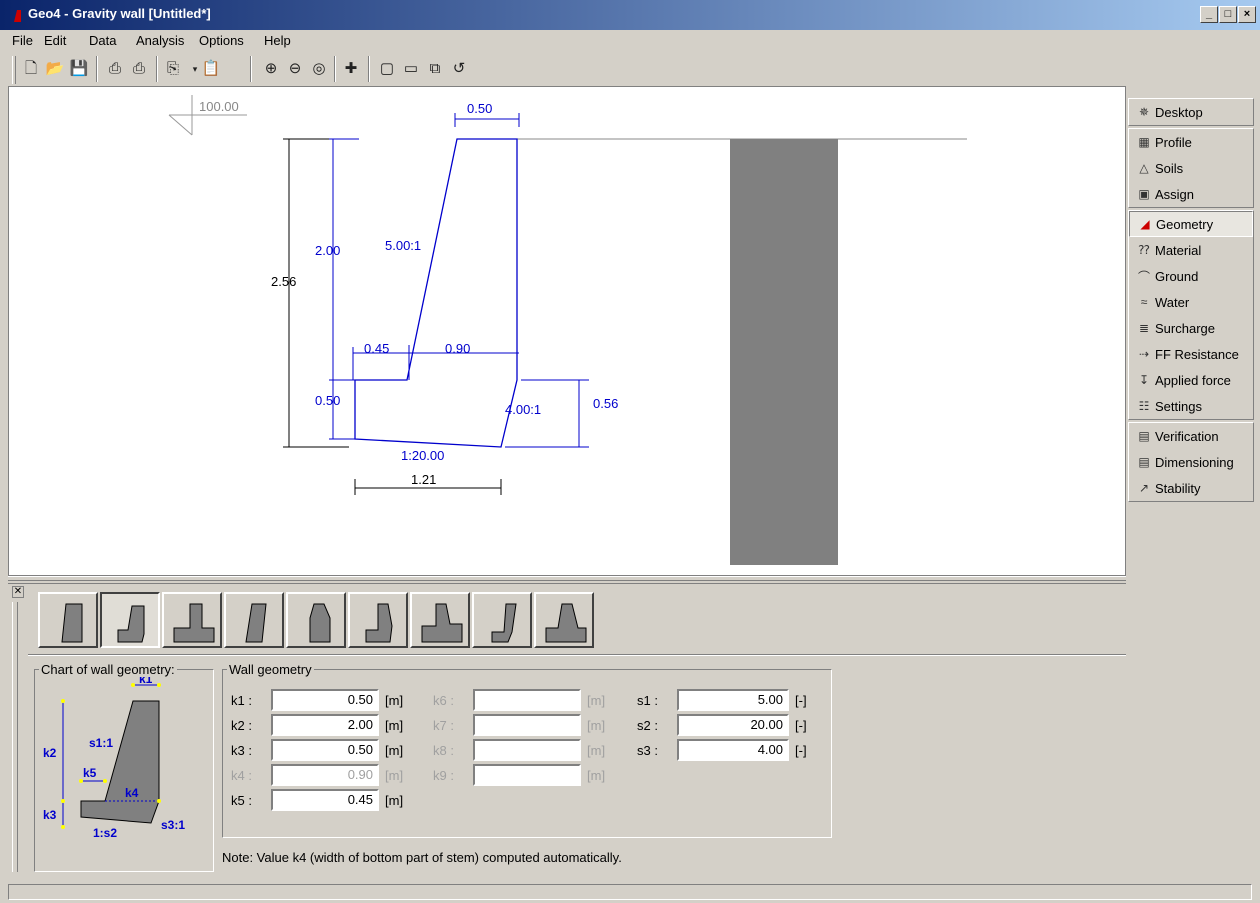 The height and width of the screenshot is (903, 1260). What do you see at coordinates (325, 800) in the screenshot?
I see `k5-input: 0.45` at bounding box center [325, 800].